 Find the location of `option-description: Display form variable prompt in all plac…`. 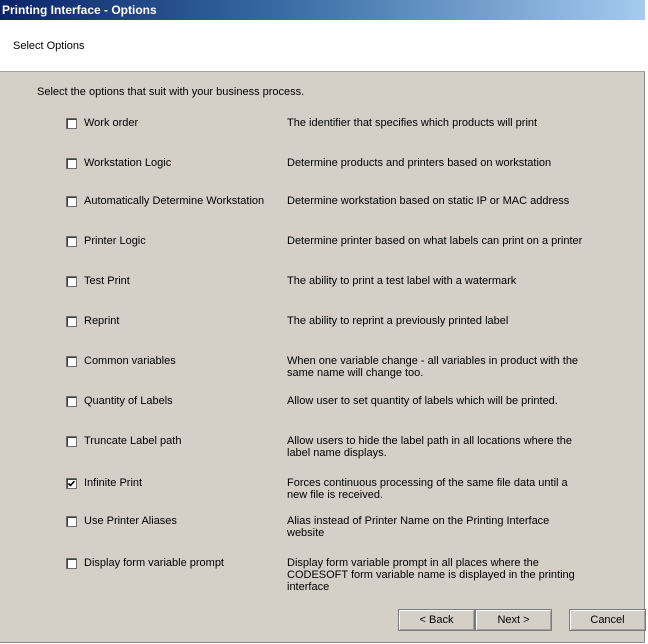

option-description: Display form variable prompt in all plac… is located at coordinates (431, 575).